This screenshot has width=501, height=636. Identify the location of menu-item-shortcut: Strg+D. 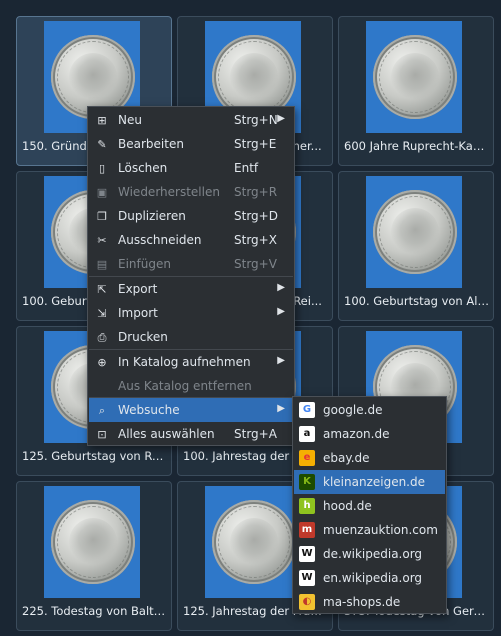
(256, 216).